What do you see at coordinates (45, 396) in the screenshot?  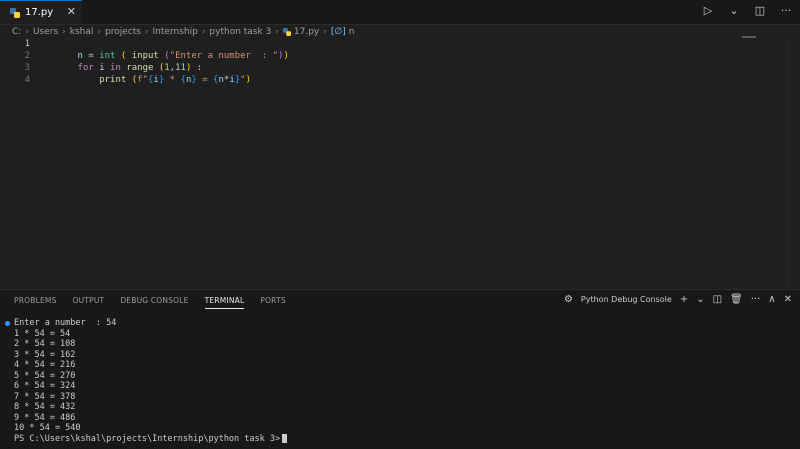 I see `terminal-line: 7 * 54 = 378` at bounding box center [45, 396].